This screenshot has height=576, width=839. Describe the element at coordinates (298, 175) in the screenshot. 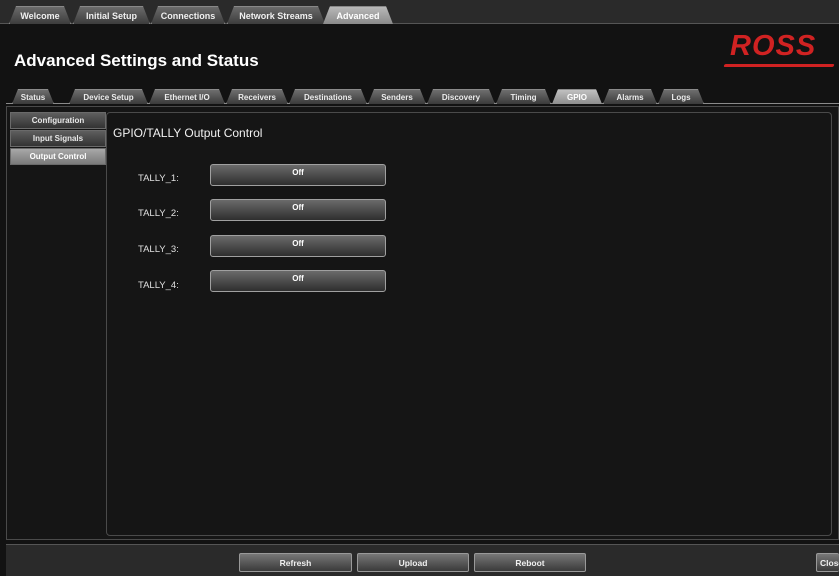

I see `tally-1-toggle-button: Off` at that location.